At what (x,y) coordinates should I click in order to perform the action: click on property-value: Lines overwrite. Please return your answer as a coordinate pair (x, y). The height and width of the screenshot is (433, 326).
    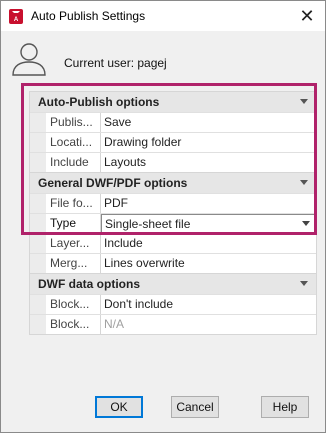
    Looking at the image, I should click on (208, 263).